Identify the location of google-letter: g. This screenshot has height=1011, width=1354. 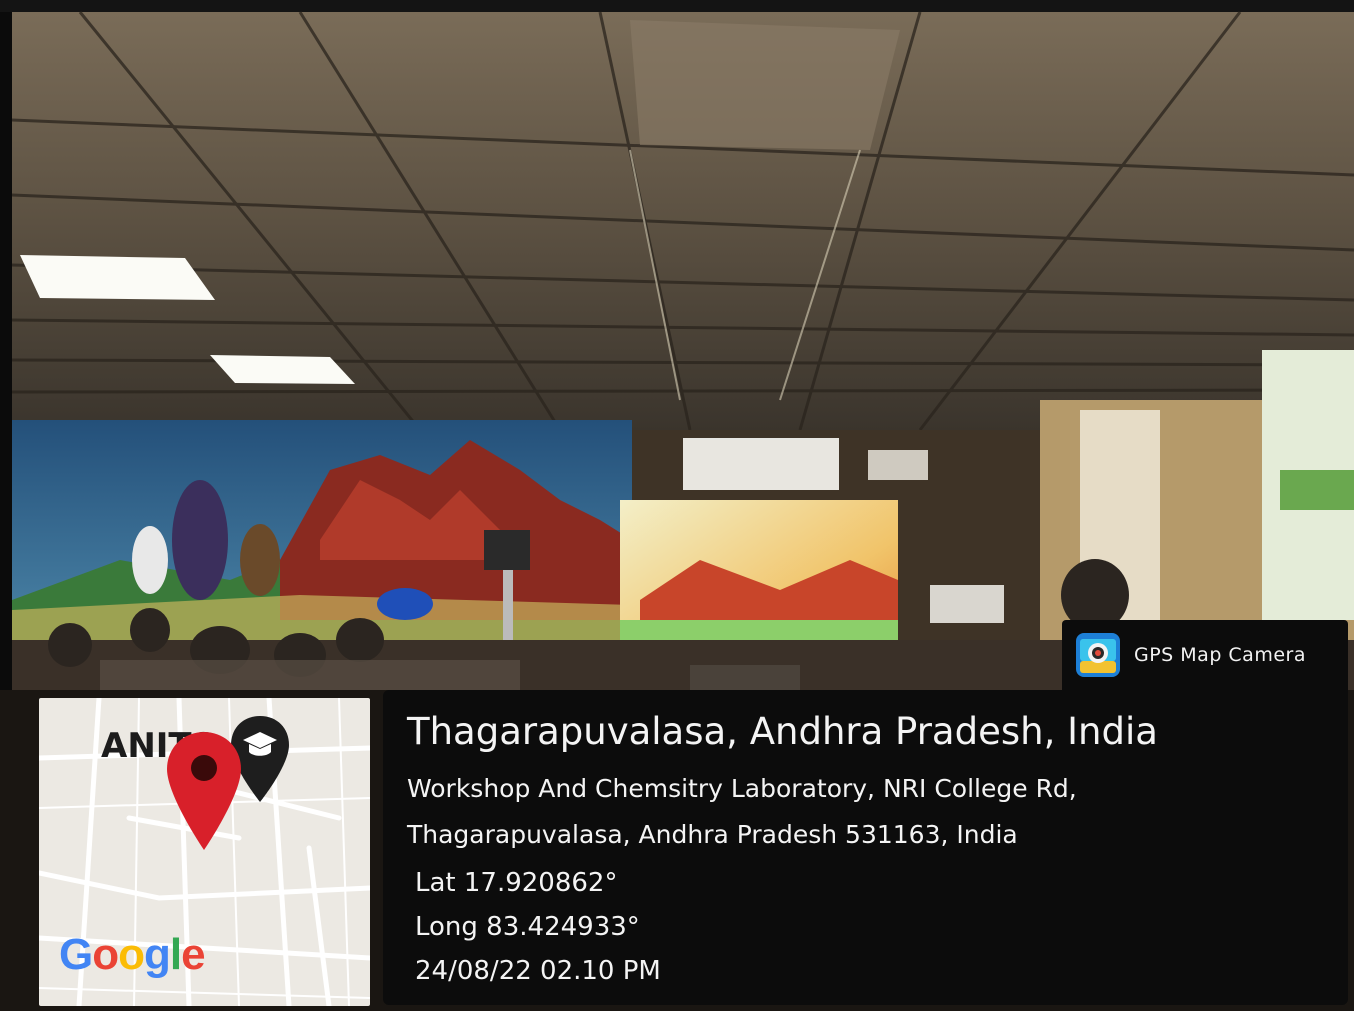
(157, 954).